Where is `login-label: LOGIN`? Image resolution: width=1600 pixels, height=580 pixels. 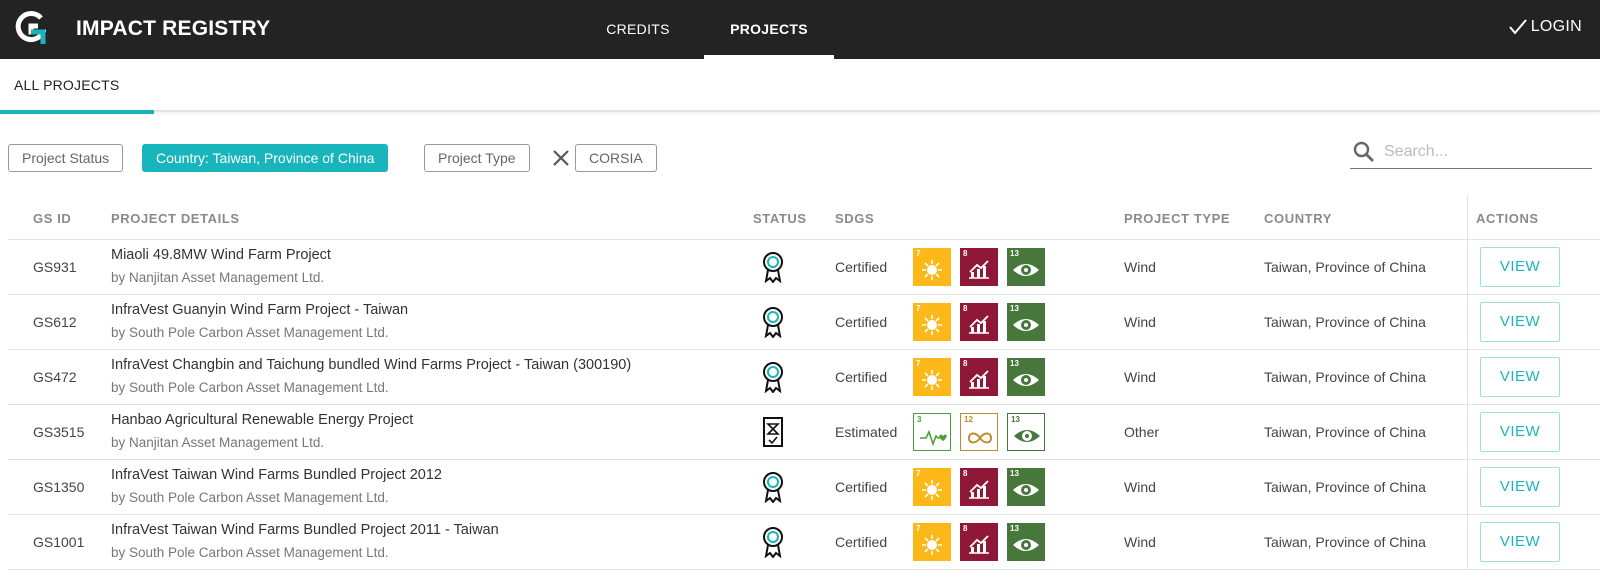
login-label: LOGIN is located at coordinates (1556, 26).